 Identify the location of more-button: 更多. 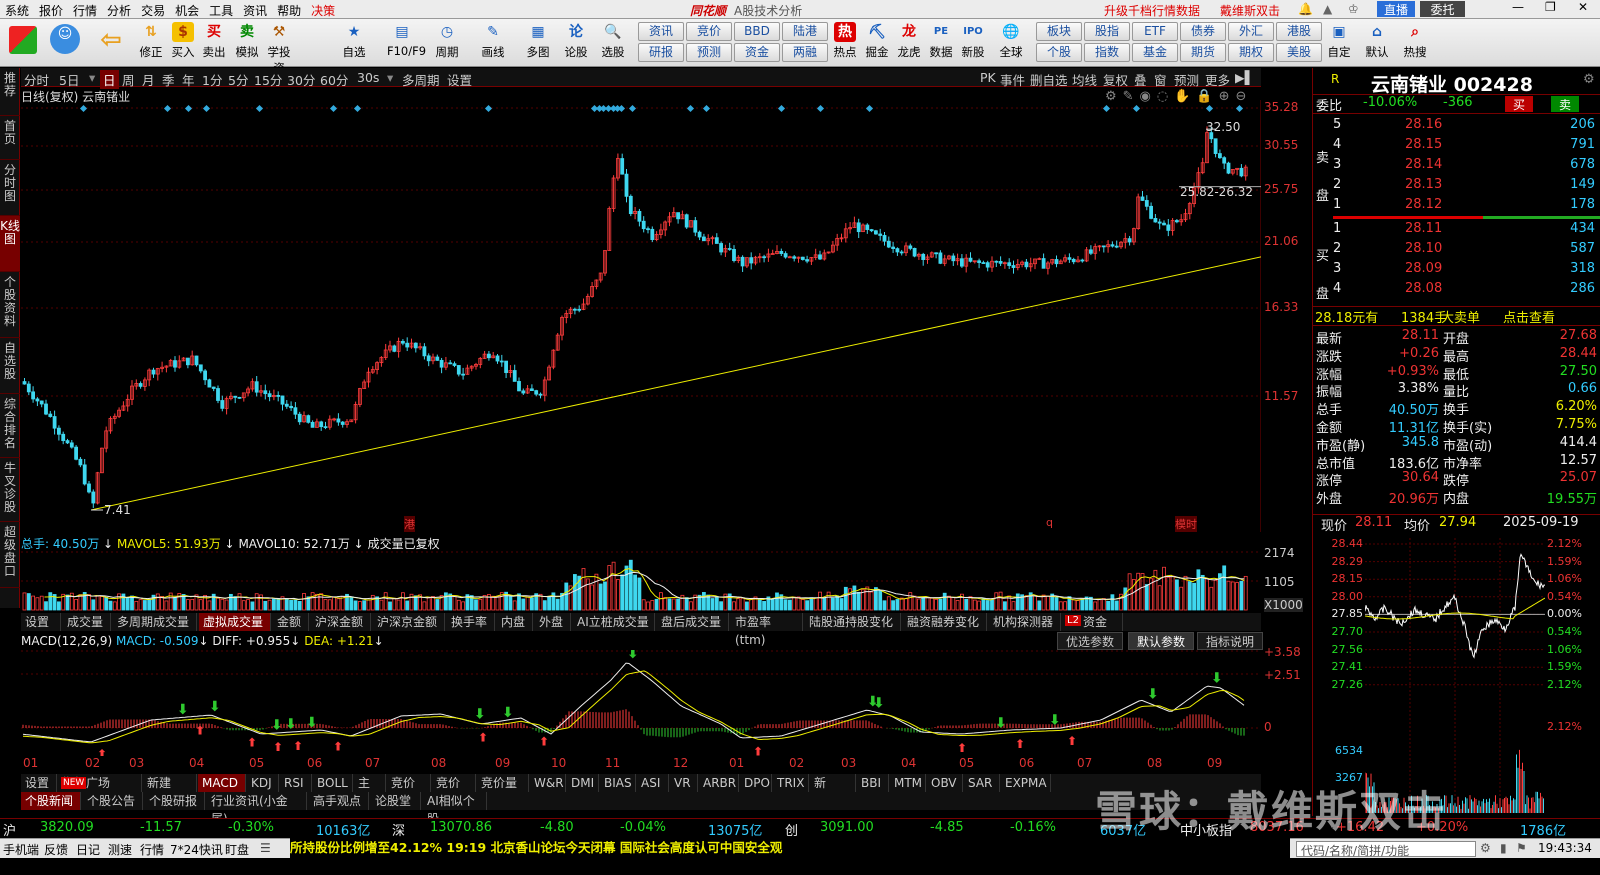
(1217, 79).